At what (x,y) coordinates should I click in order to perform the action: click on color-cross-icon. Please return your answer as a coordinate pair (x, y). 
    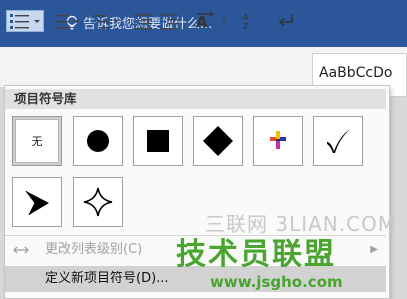
    Looking at the image, I should click on (278, 140).